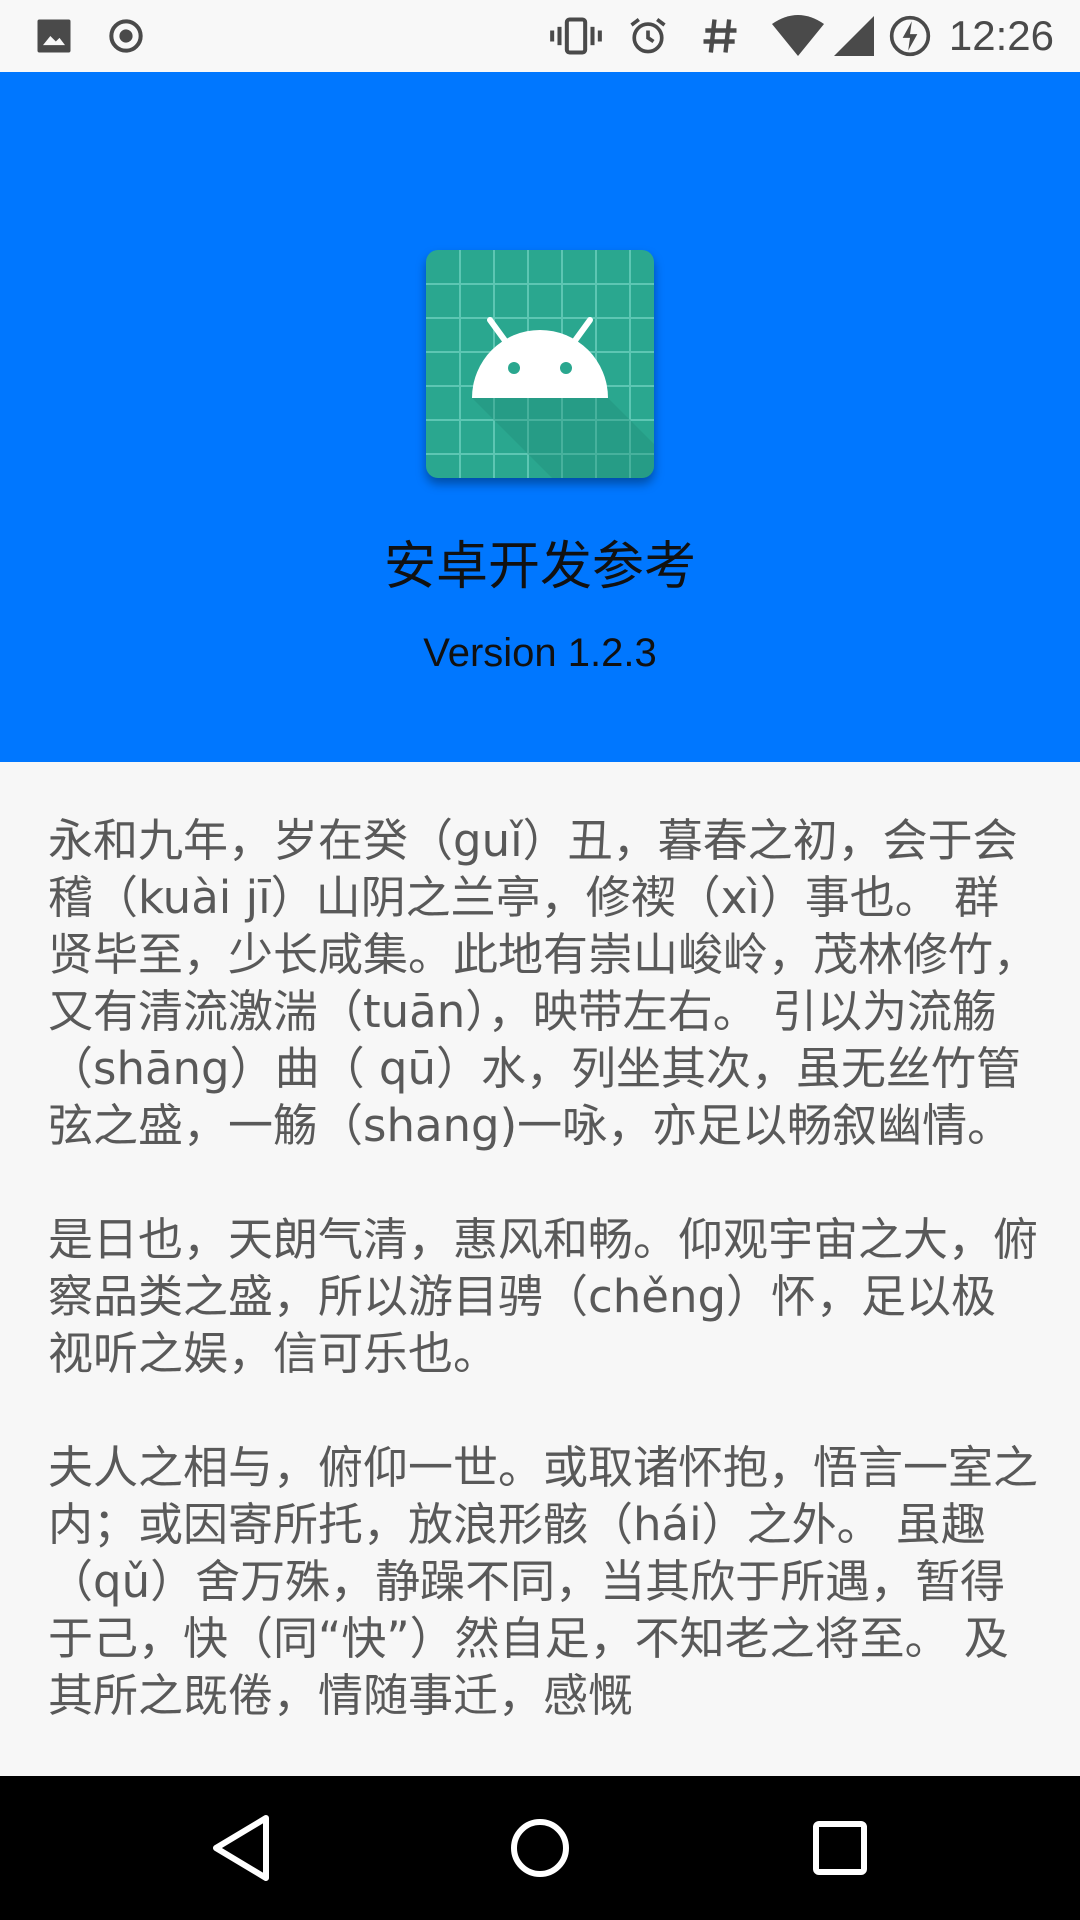  Describe the element at coordinates (1001, 35) in the screenshot. I see `status-time: 12:26` at that location.